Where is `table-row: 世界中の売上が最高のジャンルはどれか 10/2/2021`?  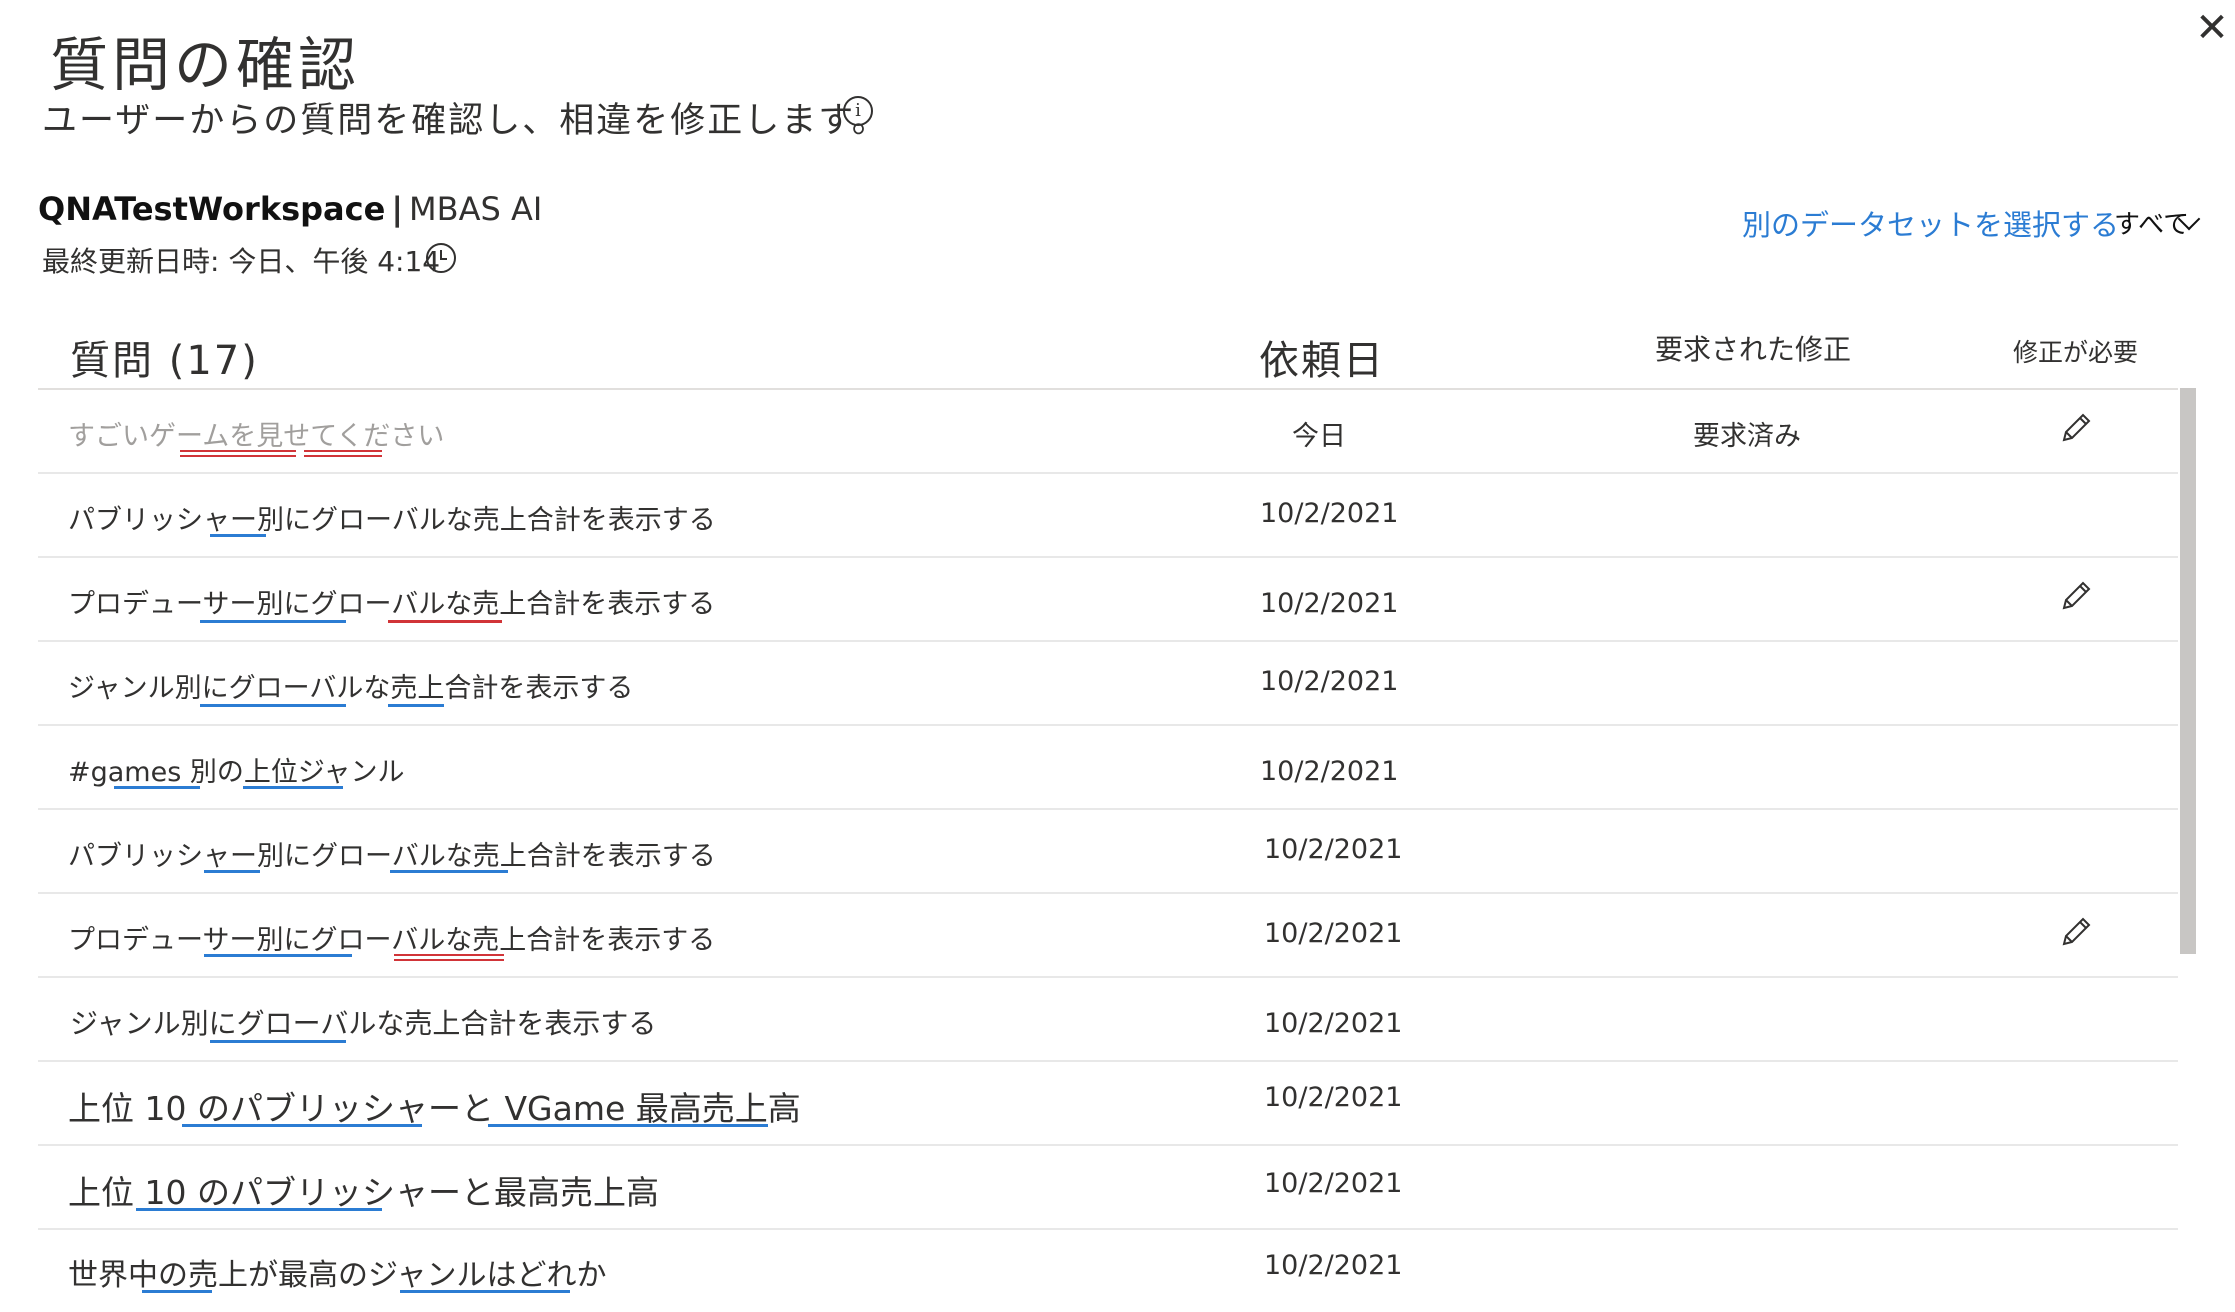
table-row: 世界中の売上が最高のジャンルはどれか 10/2/2021 is located at coordinates (1108, 1271).